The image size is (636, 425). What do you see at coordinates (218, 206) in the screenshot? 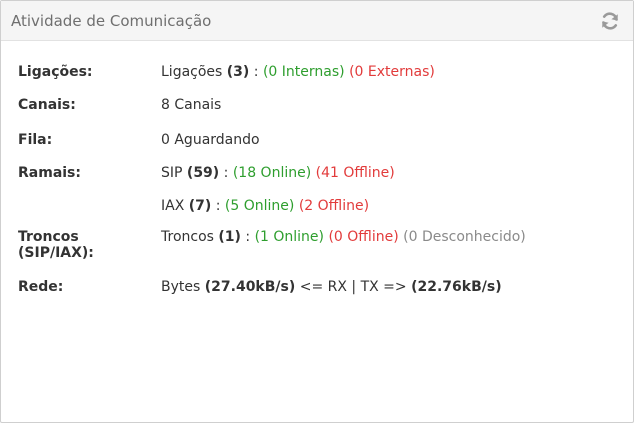
I see `iax-sep: :` at bounding box center [218, 206].